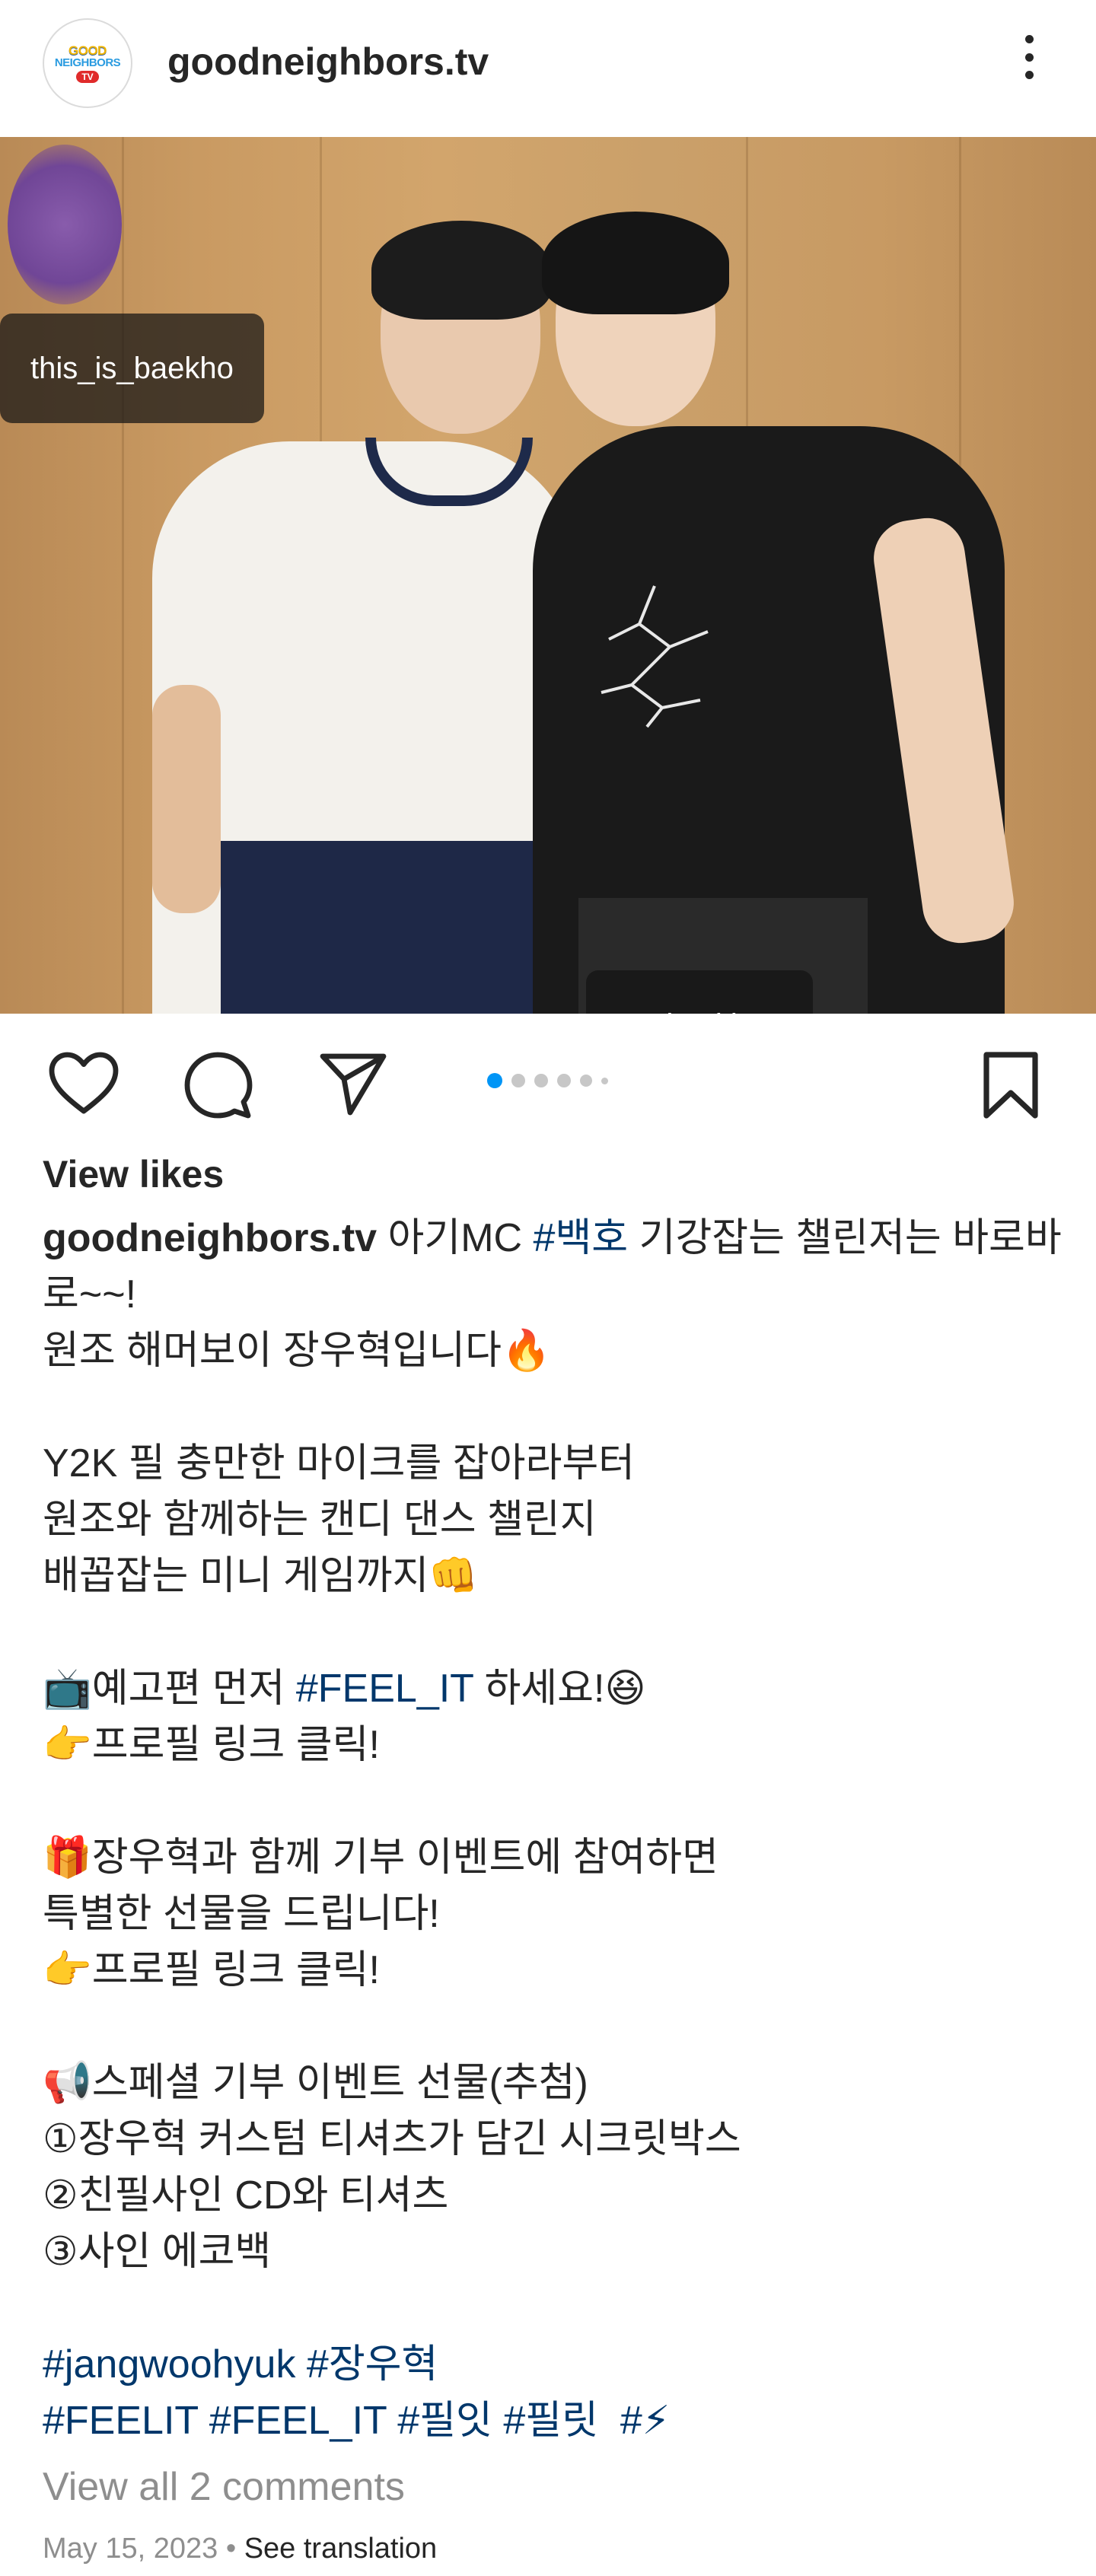 This screenshot has height=2576, width=1096. What do you see at coordinates (699, 1011) in the screenshot?
I see `user-tag-label: woohyukjang` at bounding box center [699, 1011].